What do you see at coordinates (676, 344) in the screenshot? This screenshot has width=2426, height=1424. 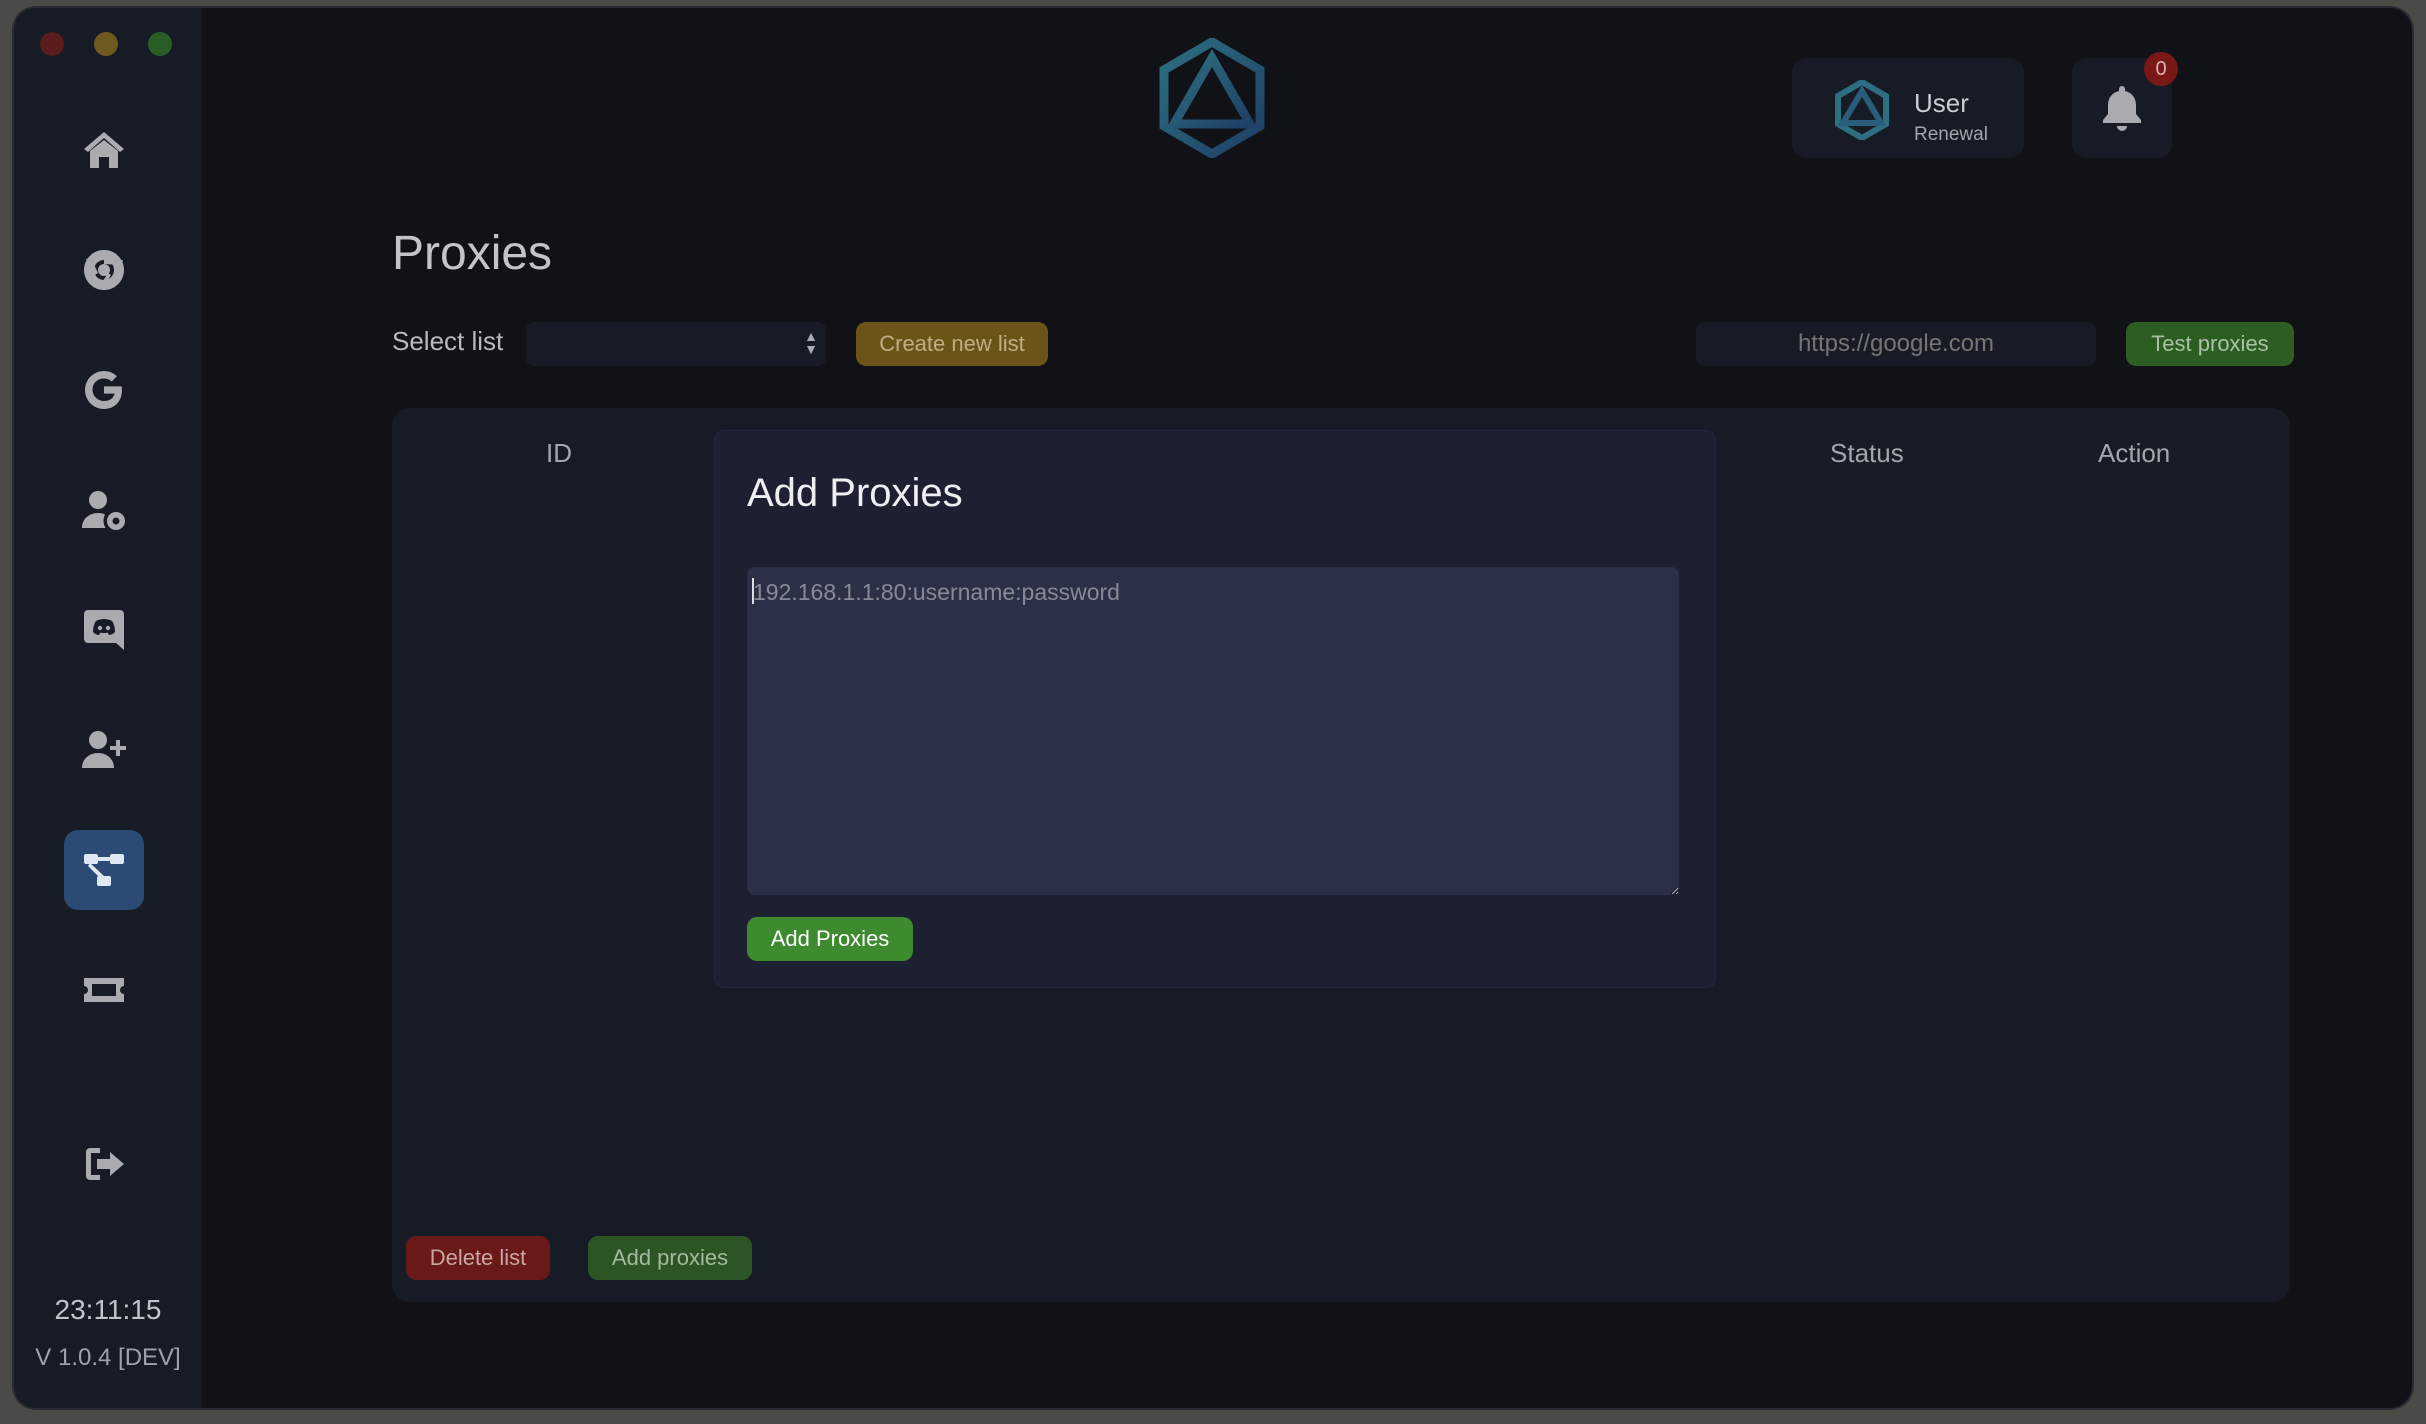 I see `list-select: ▲ ▼` at bounding box center [676, 344].